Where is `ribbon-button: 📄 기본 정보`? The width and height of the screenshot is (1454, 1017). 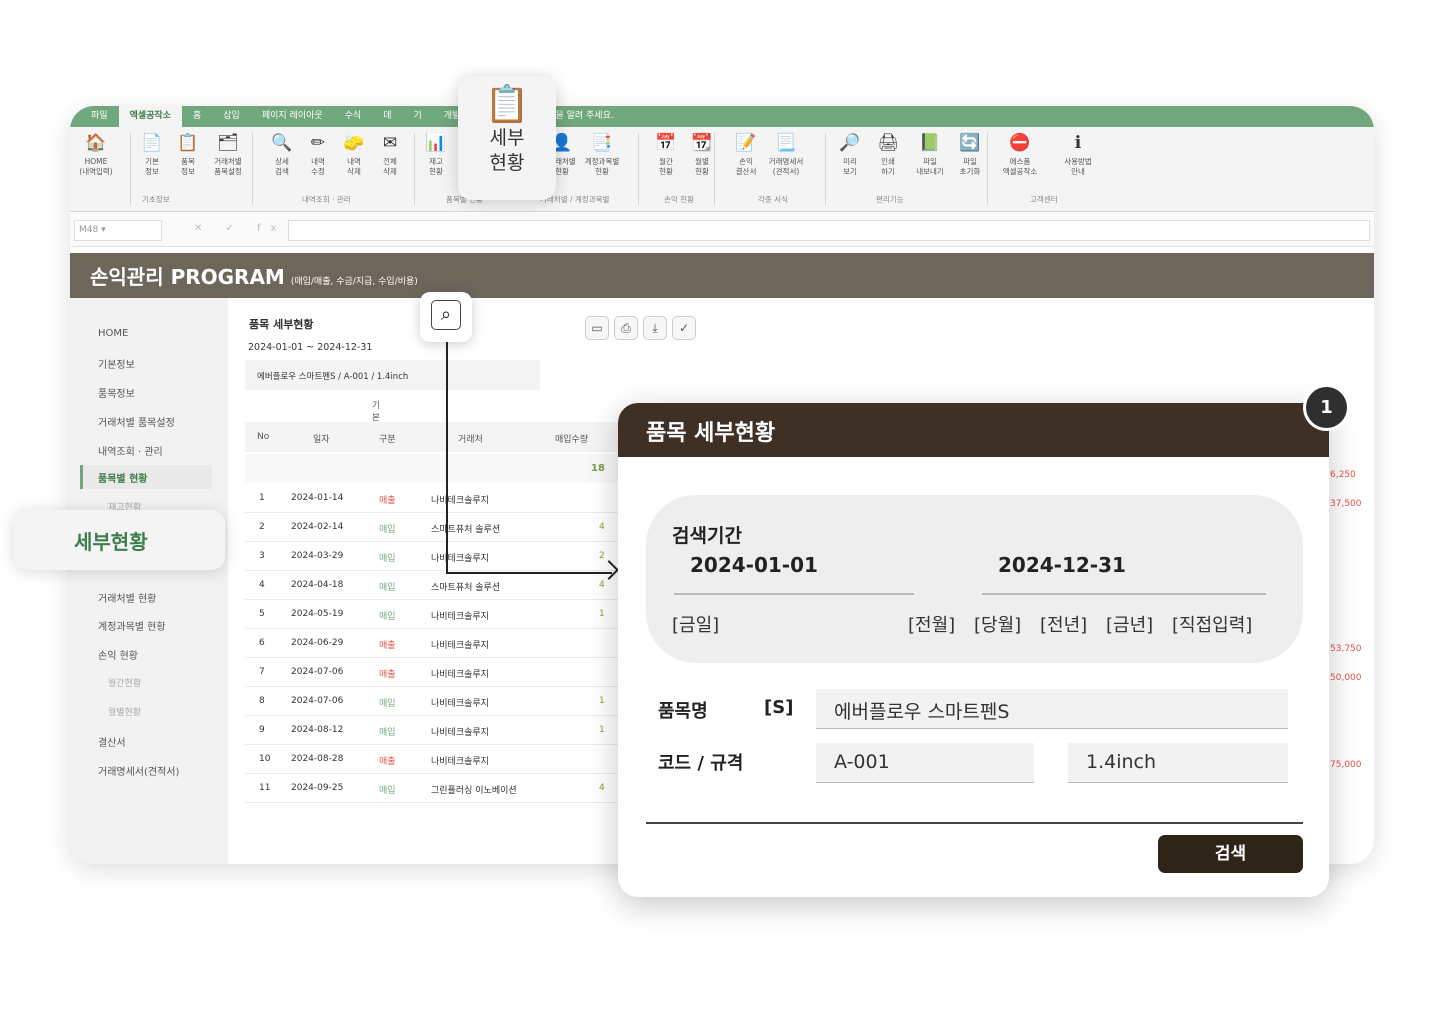 ribbon-button: 📄 기본 정보 is located at coordinates (152, 154).